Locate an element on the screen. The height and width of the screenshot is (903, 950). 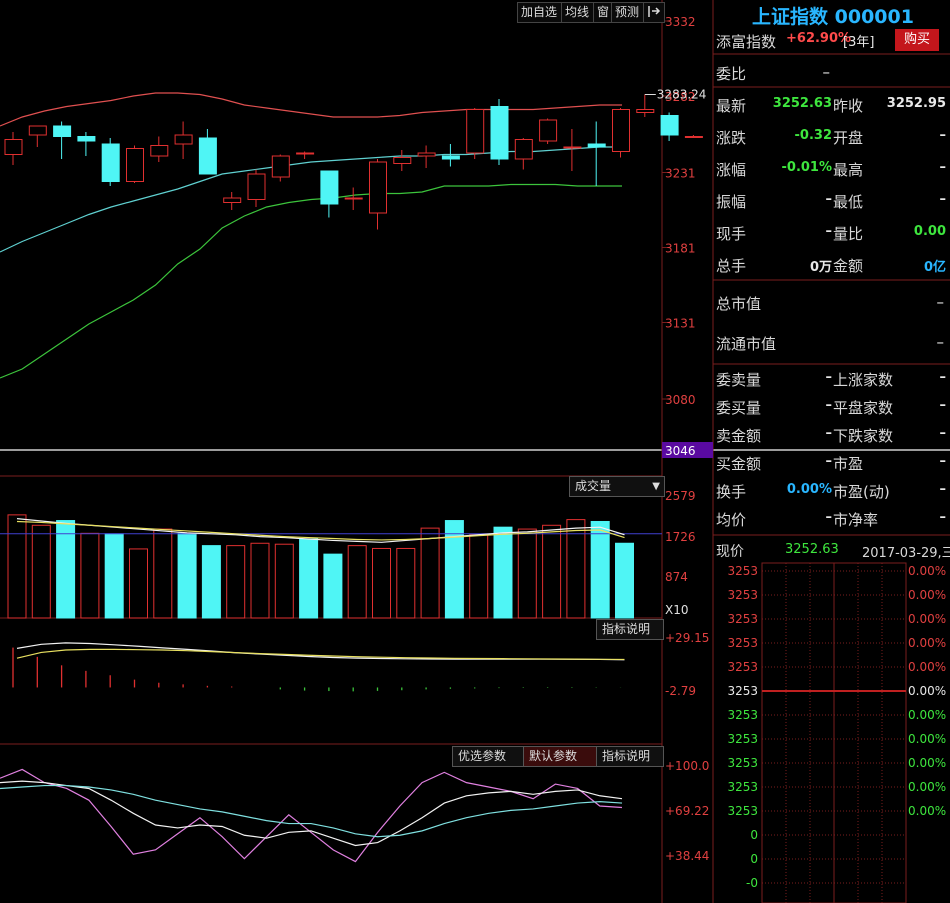
quote-label: 总手 is located at coordinates (731, 266).